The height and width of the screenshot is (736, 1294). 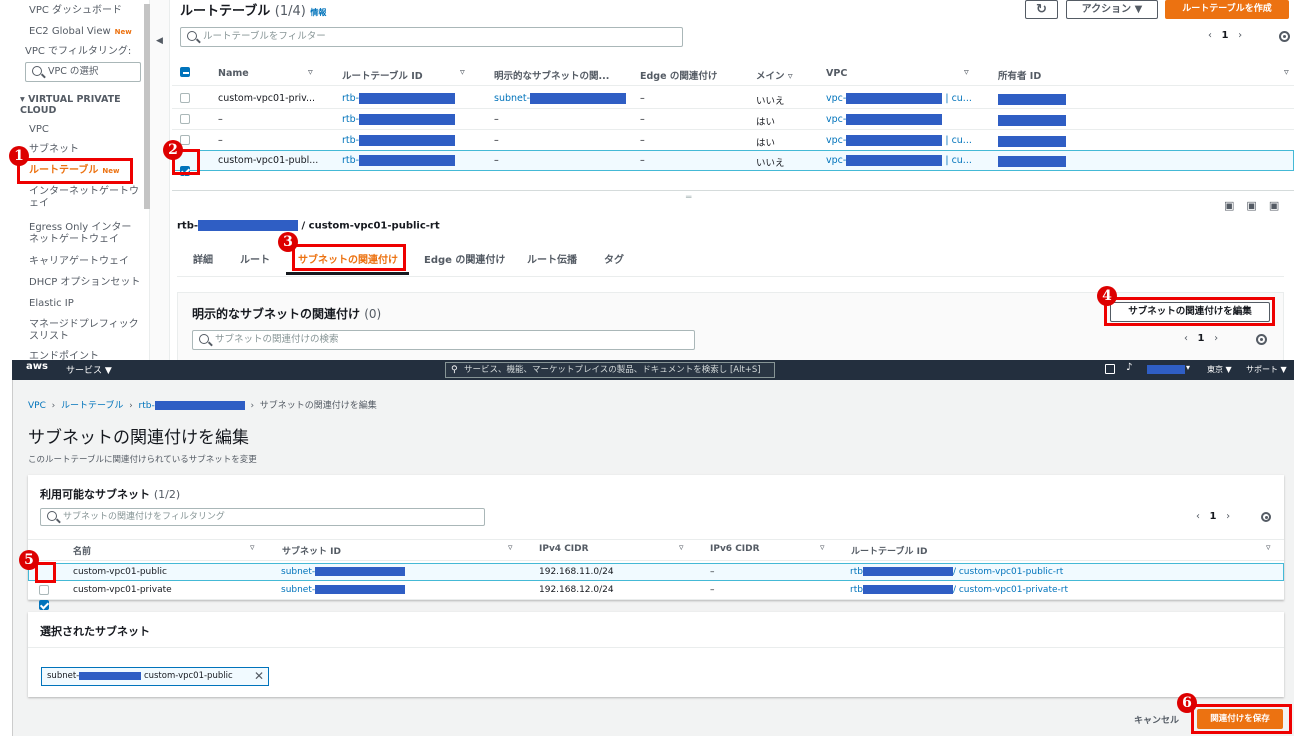 What do you see at coordinates (37, 366) in the screenshot?
I see `aws-logo: aws` at bounding box center [37, 366].